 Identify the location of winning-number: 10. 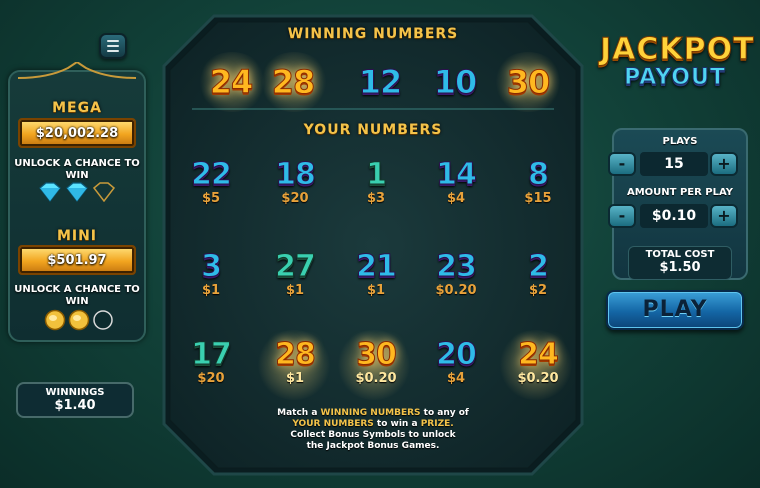
(455, 82).